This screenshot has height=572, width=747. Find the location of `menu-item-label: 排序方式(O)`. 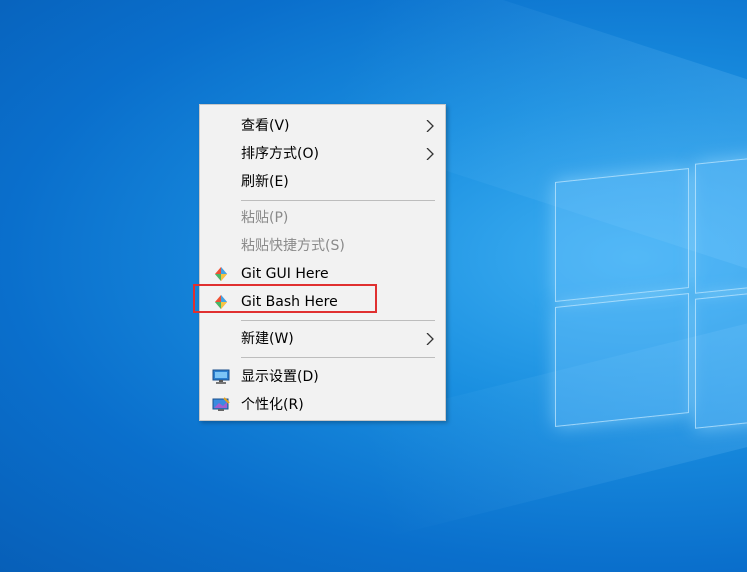

menu-item-label: 排序方式(O) is located at coordinates (280, 154).